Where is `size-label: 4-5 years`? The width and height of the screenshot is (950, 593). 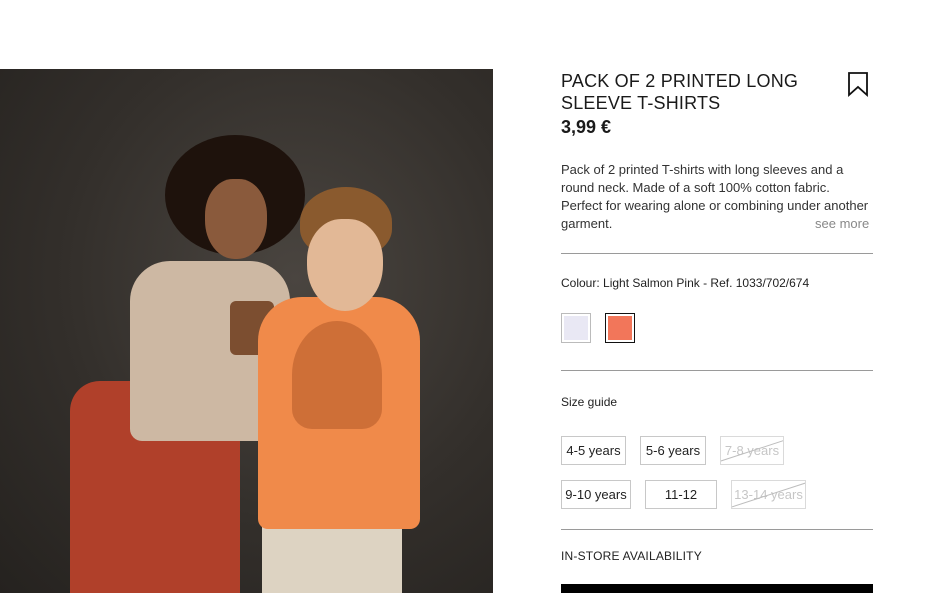 size-label: 4-5 years is located at coordinates (593, 450).